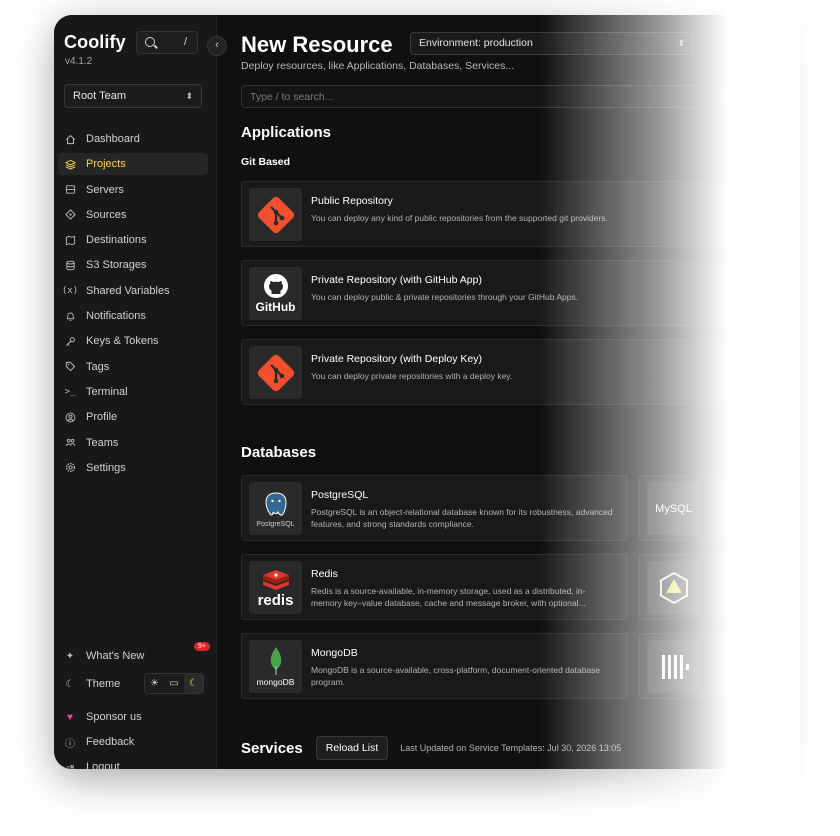 This screenshot has width=840, height=836. What do you see at coordinates (103, 684) in the screenshot?
I see `theme-label: Theme` at bounding box center [103, 684].